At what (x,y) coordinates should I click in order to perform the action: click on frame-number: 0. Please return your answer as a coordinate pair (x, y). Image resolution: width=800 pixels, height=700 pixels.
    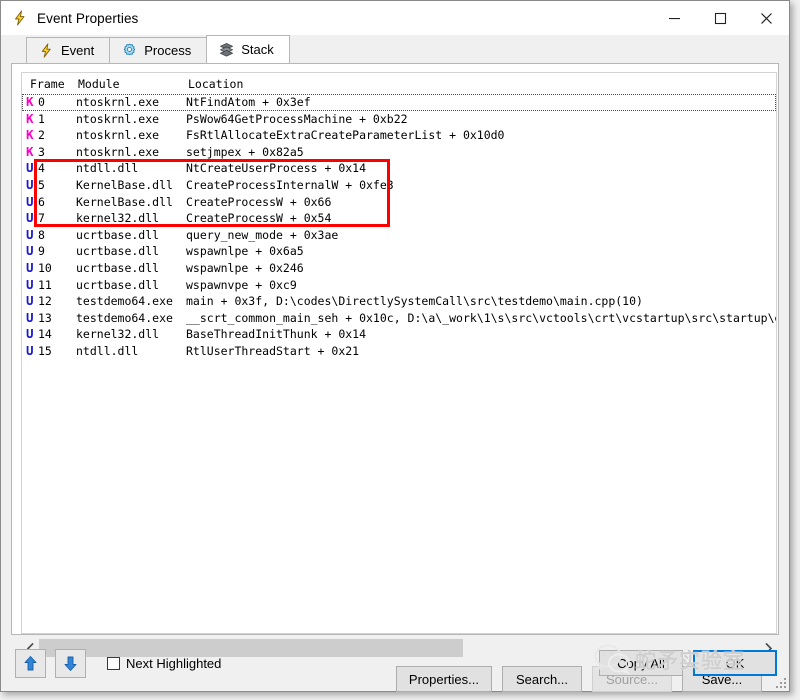
    Looking at the image, I should click on (41, 102).